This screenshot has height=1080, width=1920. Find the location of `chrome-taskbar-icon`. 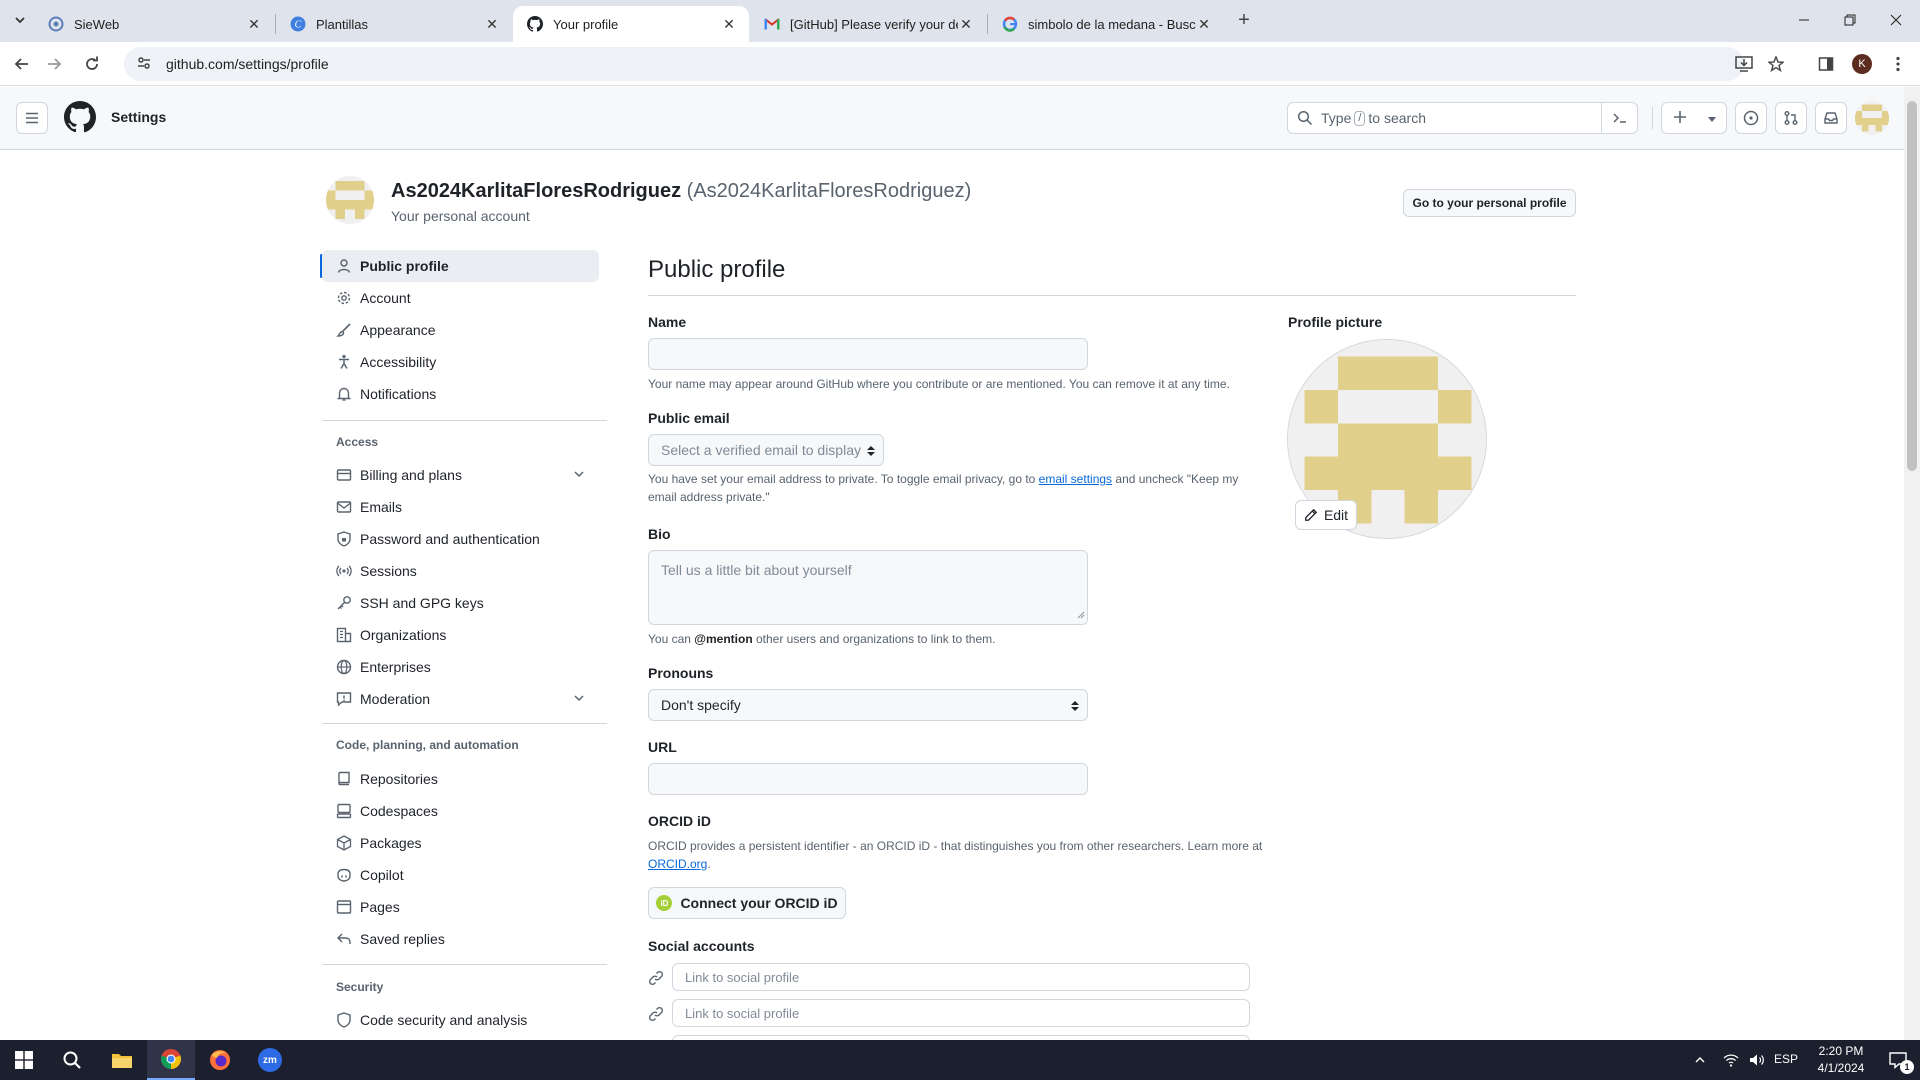

chrome-taskbar-icon is located at coordinates (171, 1060).